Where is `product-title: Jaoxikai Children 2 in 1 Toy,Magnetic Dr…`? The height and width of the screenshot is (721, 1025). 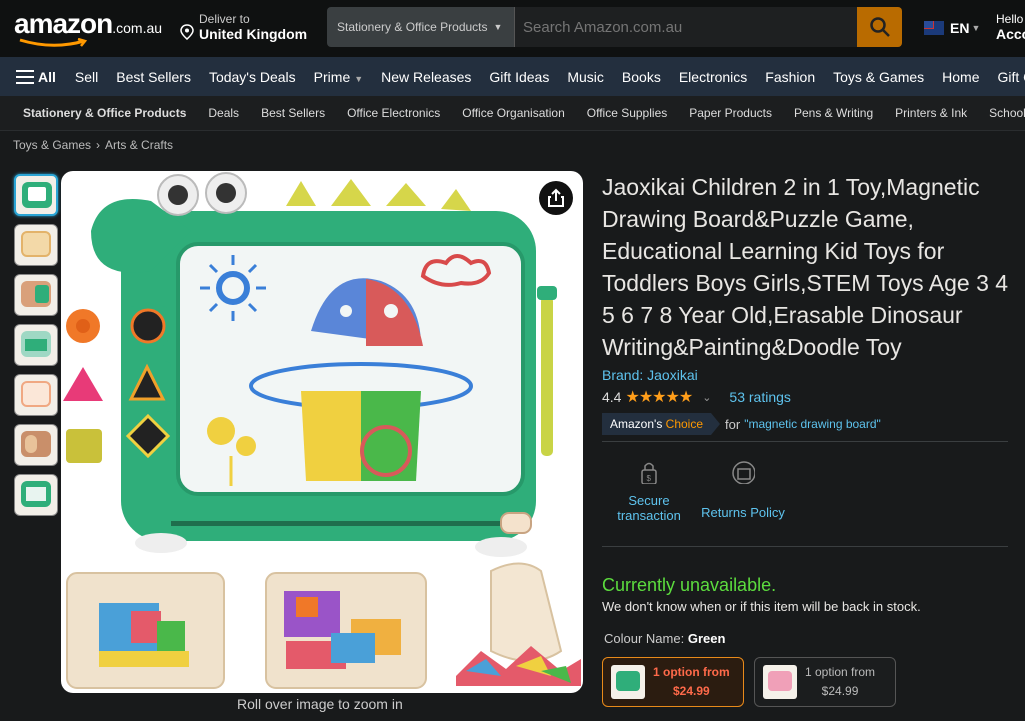
product-title: Jaoxikai Children 2 in 1 Toy,Magnetic Dr… is located at coordinates (805, 267).